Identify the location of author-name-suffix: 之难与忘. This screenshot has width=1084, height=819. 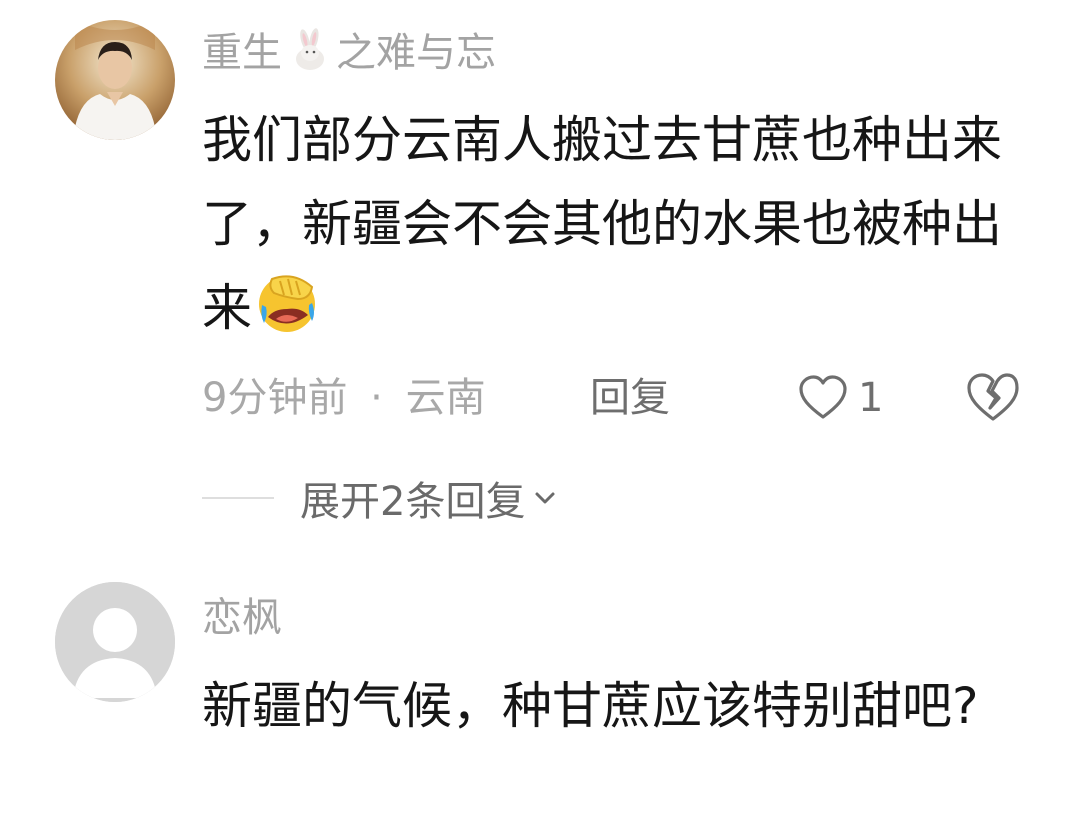
(416, 53).